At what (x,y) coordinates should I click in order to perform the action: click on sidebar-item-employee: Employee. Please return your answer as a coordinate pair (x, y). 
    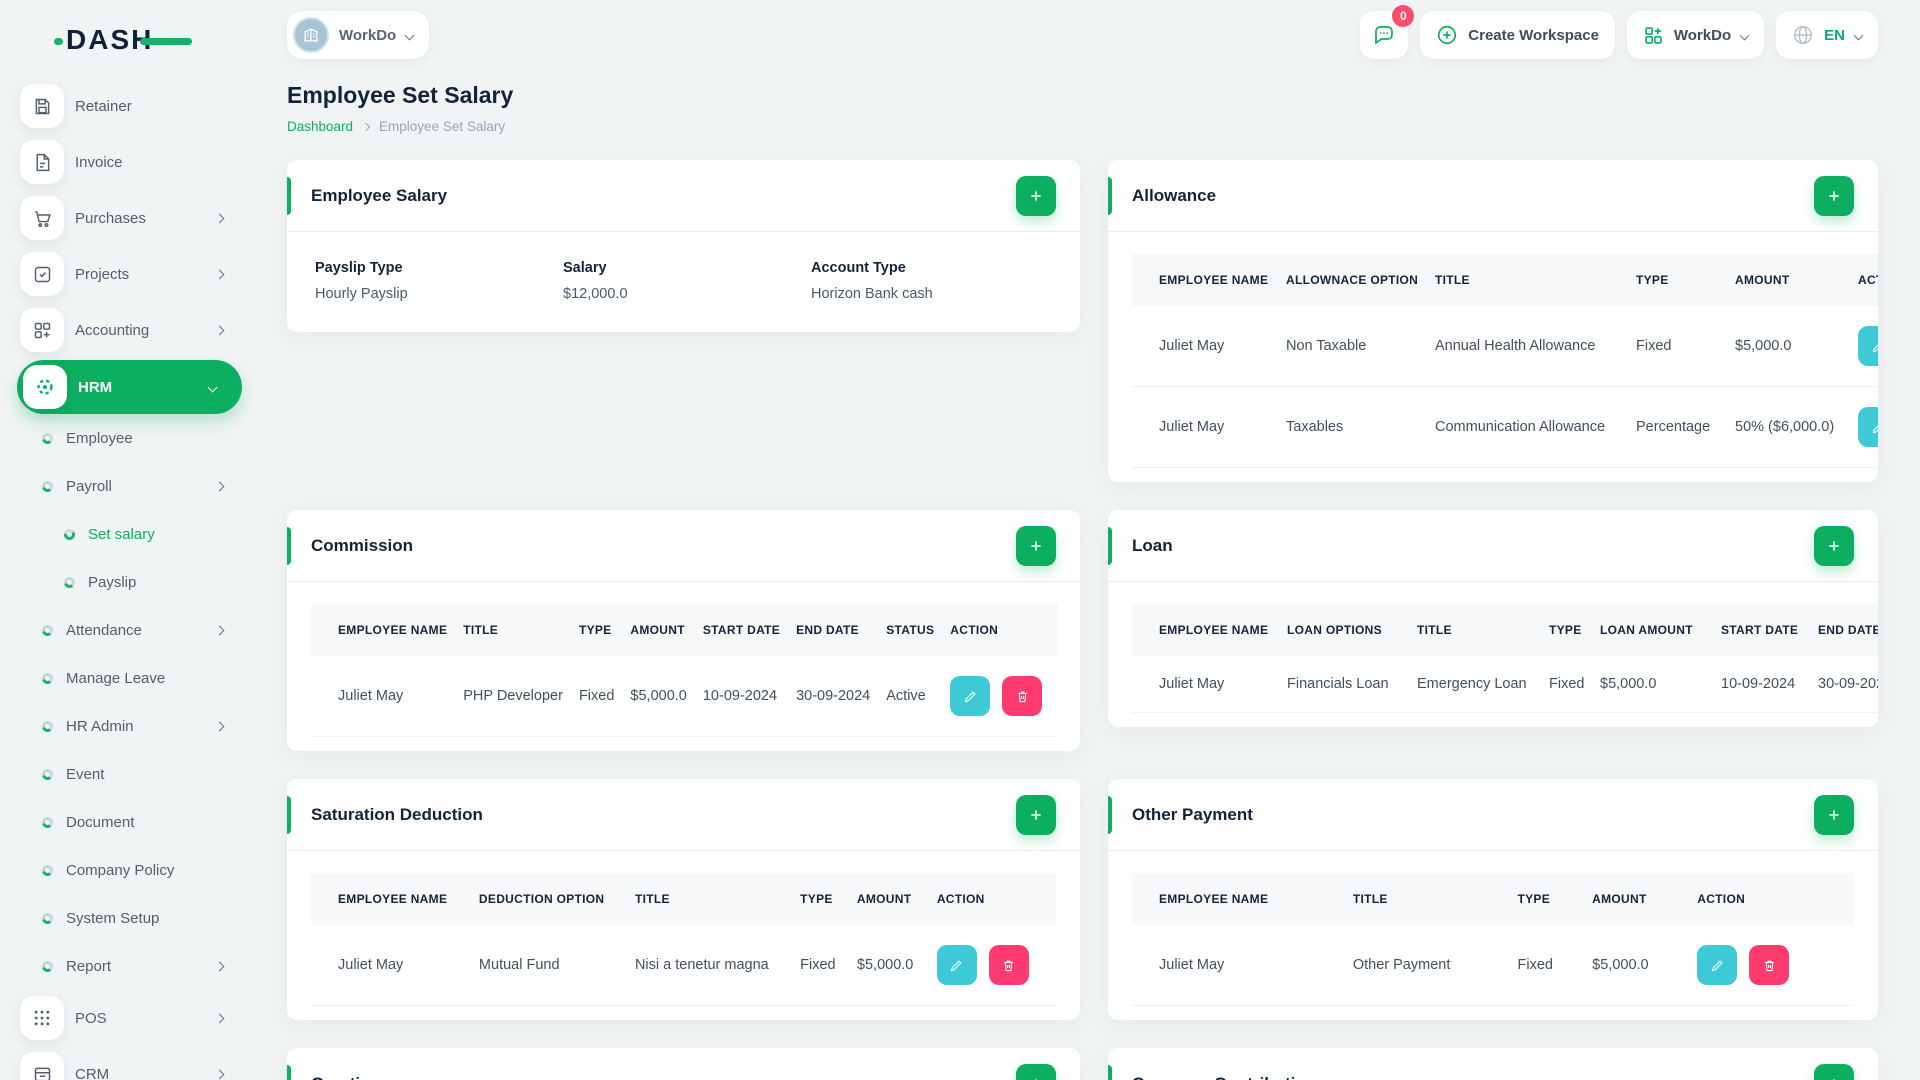
    Looking at the image, I should click on (127, 438).